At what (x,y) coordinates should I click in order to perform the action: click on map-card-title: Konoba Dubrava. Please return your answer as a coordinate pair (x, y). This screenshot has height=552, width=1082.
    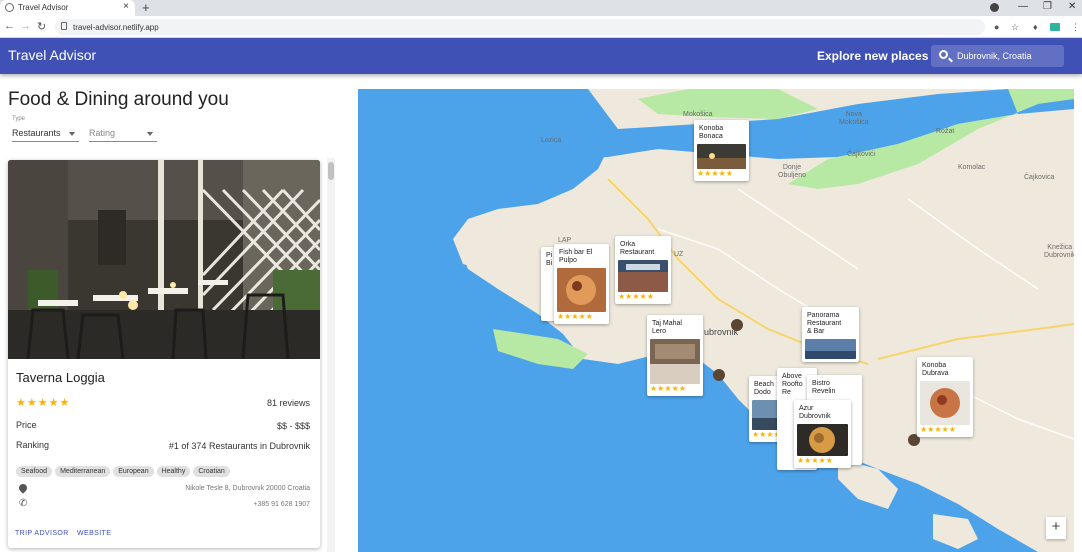
    Looking at the image, I should click on (935, 369).